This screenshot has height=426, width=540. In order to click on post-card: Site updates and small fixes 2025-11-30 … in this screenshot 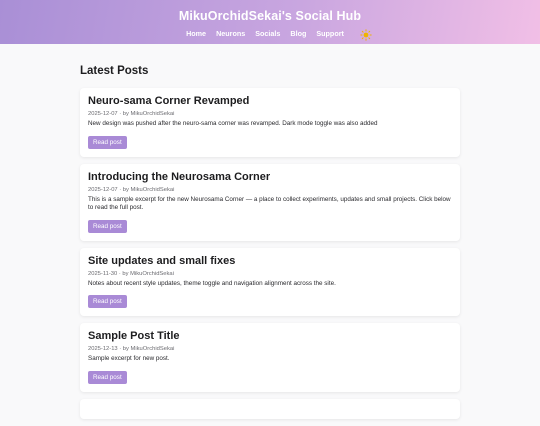, I will do `click(270, 281)`.